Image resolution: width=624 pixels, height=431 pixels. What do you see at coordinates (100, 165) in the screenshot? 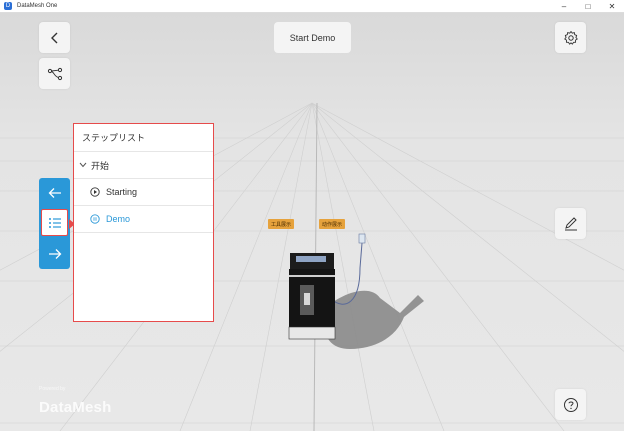
I see `step-group-label: 开始` at bounding box center [100, 165].